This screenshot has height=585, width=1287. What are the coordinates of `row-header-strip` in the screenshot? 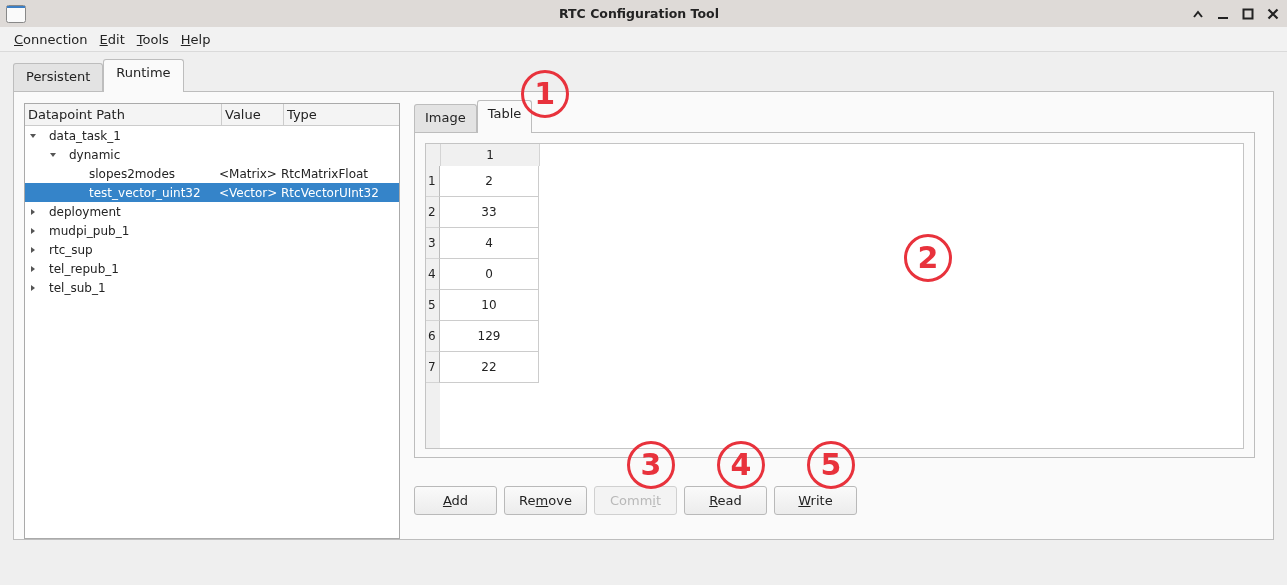 It's located at (433, 415).